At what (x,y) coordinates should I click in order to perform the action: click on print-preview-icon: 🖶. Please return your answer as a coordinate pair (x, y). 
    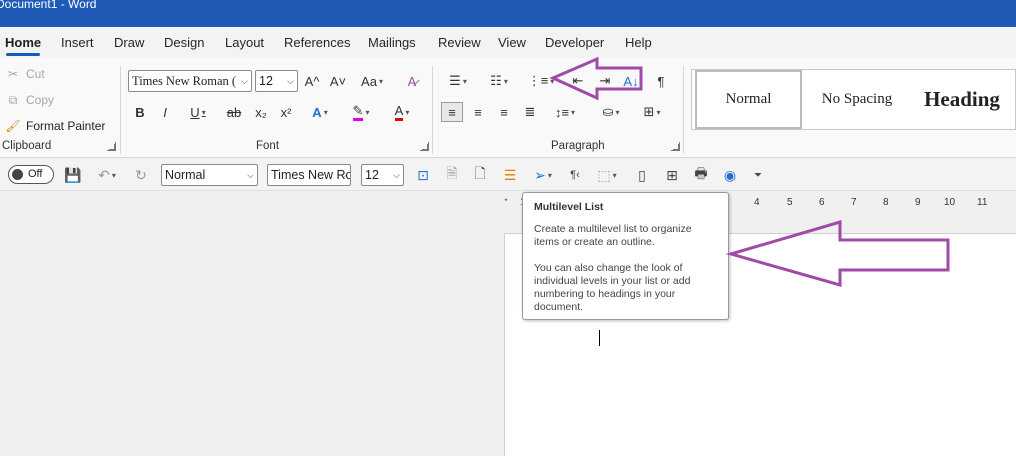
    Looking at the image, I should click on (701, 175).